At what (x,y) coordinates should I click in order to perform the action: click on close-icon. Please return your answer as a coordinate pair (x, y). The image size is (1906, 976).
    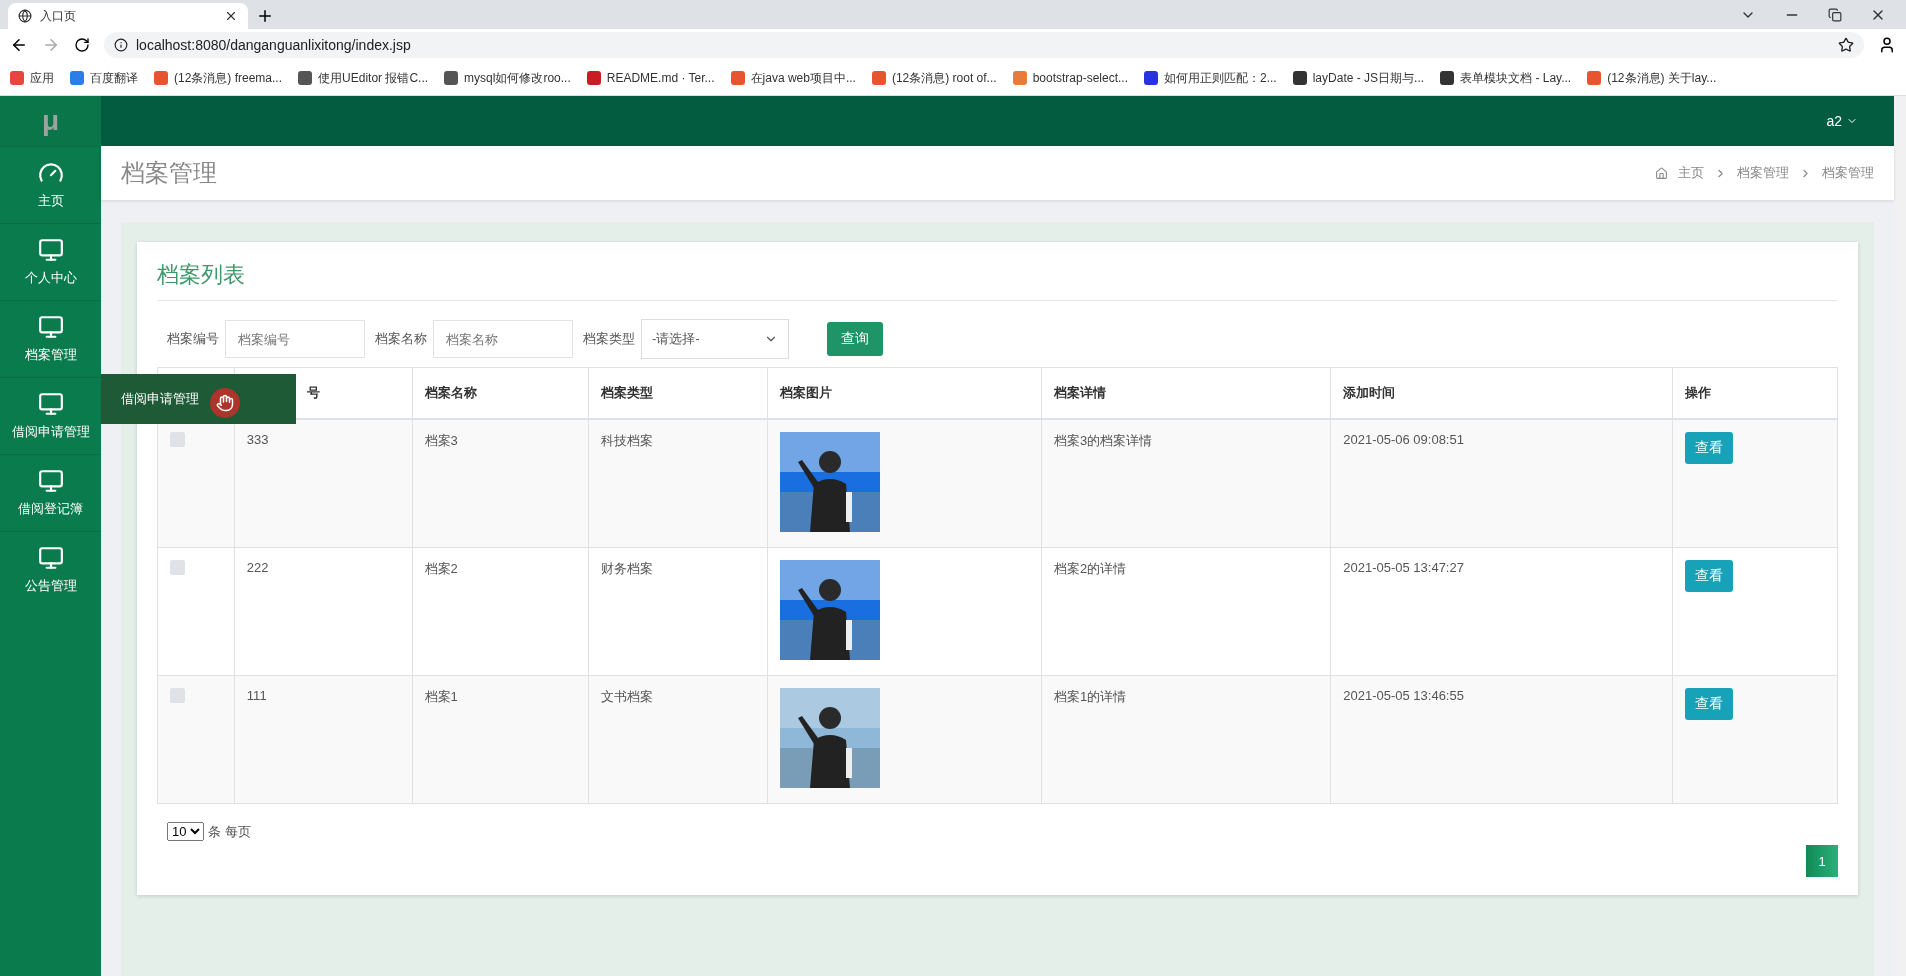
    Looking at the image, I should click on (231, 16).